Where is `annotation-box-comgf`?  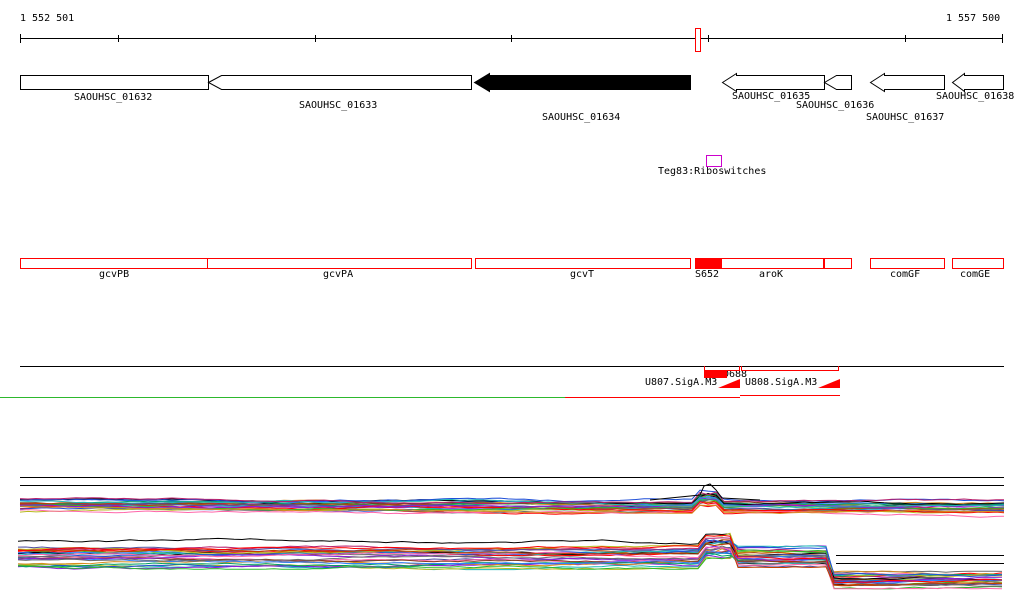 annotation-box-comgf is located at coordinates (907, 263).